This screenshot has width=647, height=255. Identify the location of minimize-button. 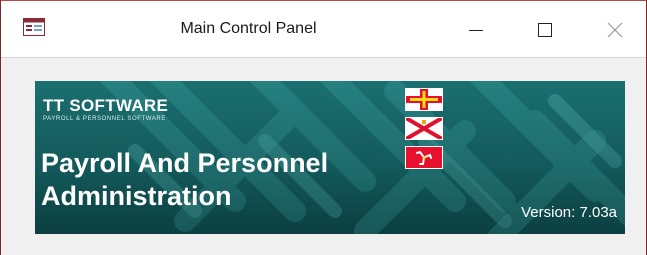
(476, 30).